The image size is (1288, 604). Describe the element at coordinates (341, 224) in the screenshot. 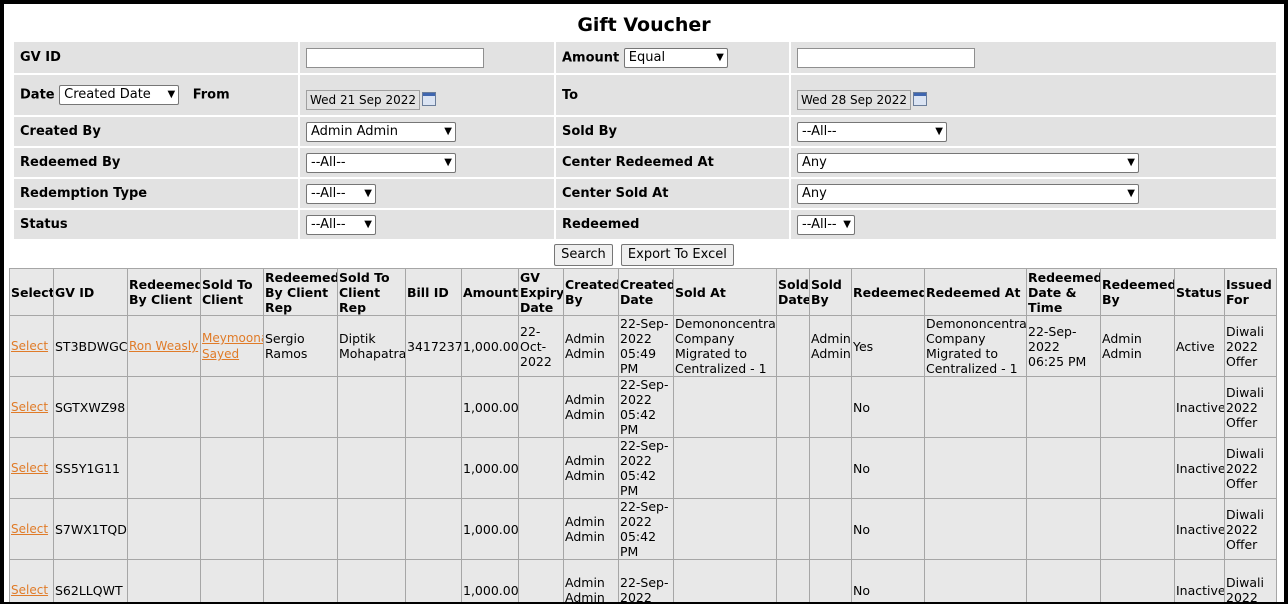

I see `status-select: --All-- ▼` at that location.